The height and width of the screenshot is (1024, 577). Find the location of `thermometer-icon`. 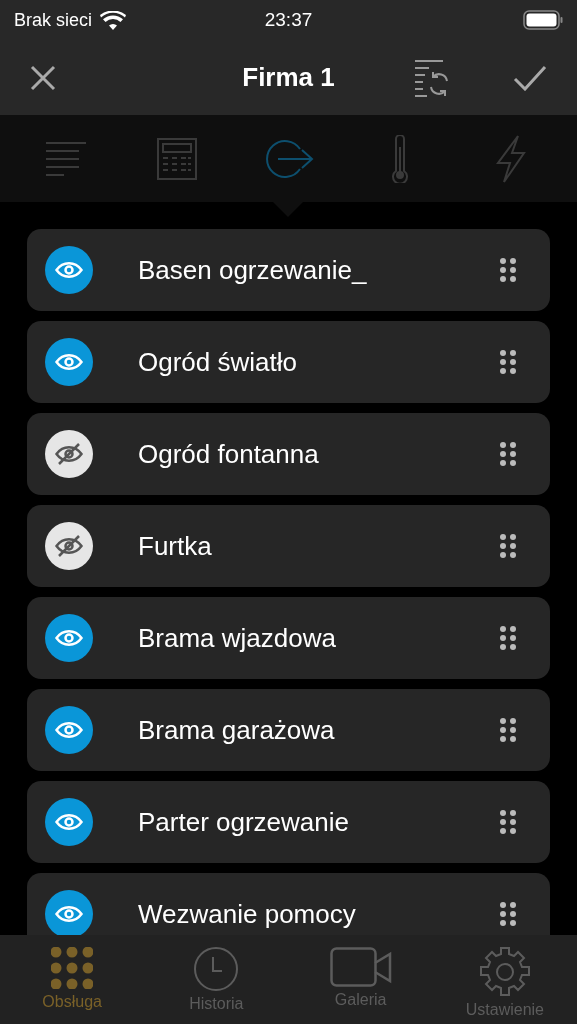

thermometer-icon is located at coordinates (399, 158).